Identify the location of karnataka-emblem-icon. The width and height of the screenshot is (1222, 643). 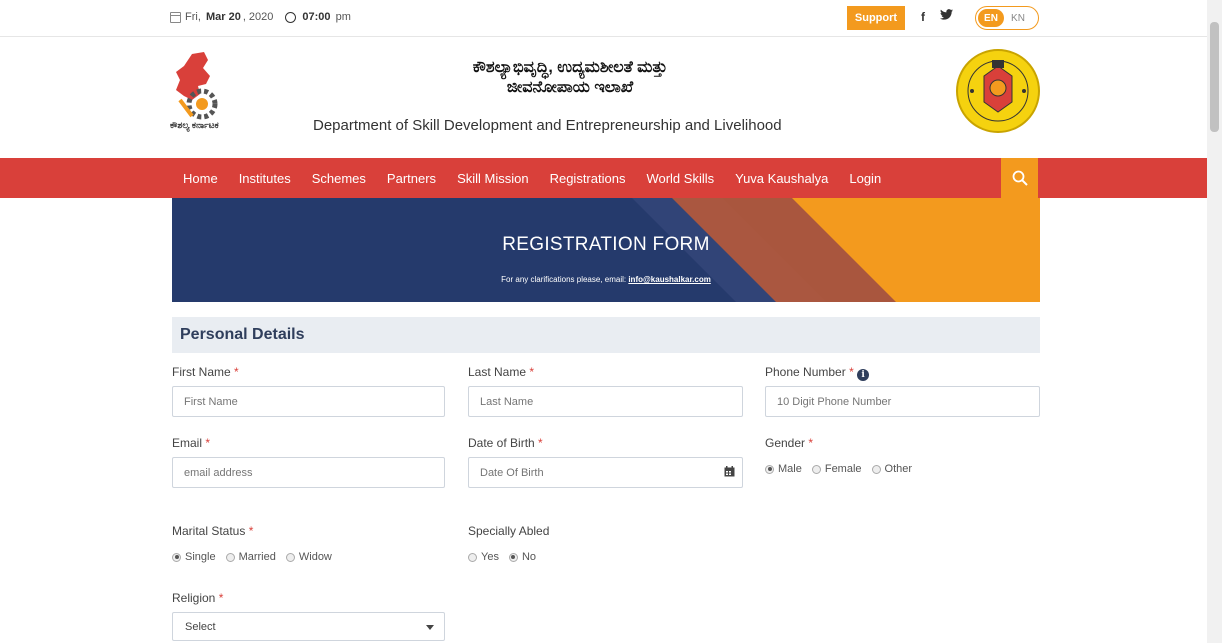
(998, 91).